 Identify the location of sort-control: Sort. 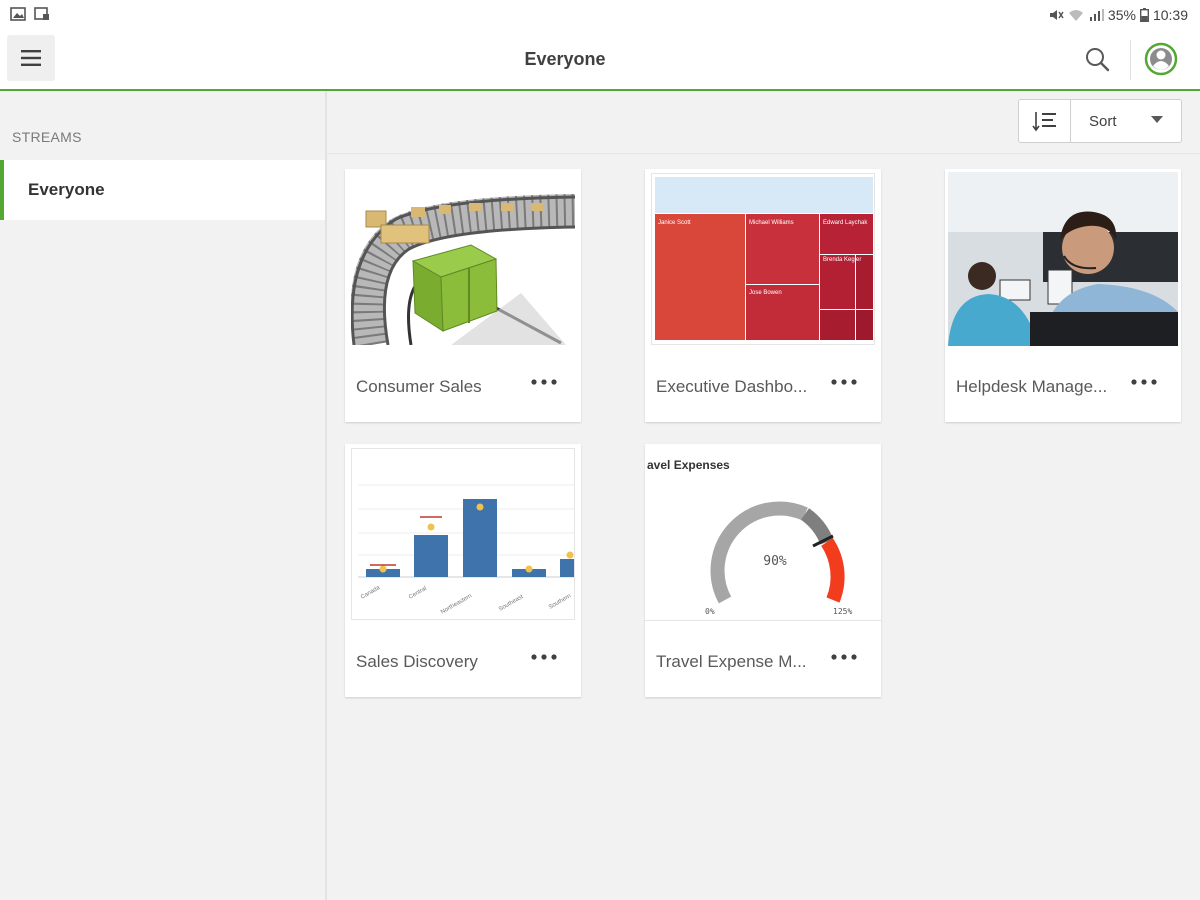
(1100, 121).